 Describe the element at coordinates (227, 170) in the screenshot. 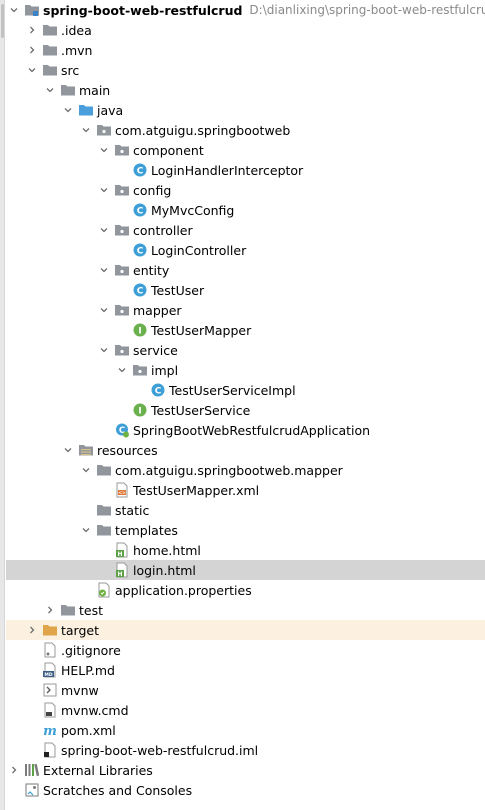

I see `tree-label: LoginHandlerInterceptor` at that location.